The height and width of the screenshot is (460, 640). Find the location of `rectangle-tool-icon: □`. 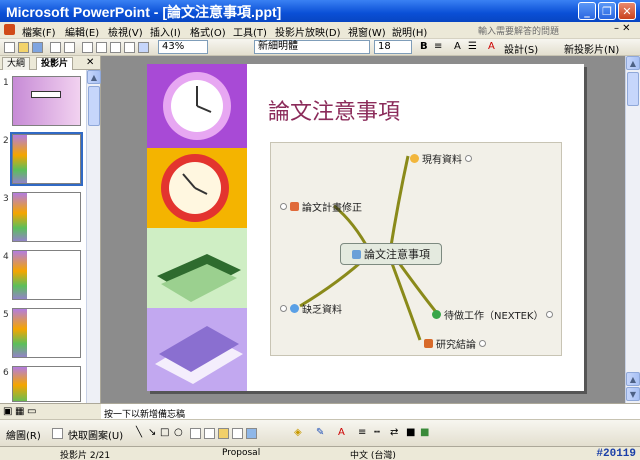

rectangle-tool-icon: □ is located at coordinates (164, 432).